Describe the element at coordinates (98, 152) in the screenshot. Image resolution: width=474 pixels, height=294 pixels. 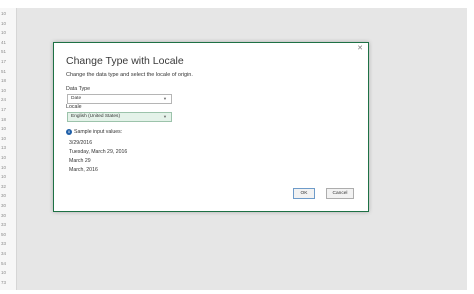
I see `sample-value: Tuesday, March 29, 2016` at that location.